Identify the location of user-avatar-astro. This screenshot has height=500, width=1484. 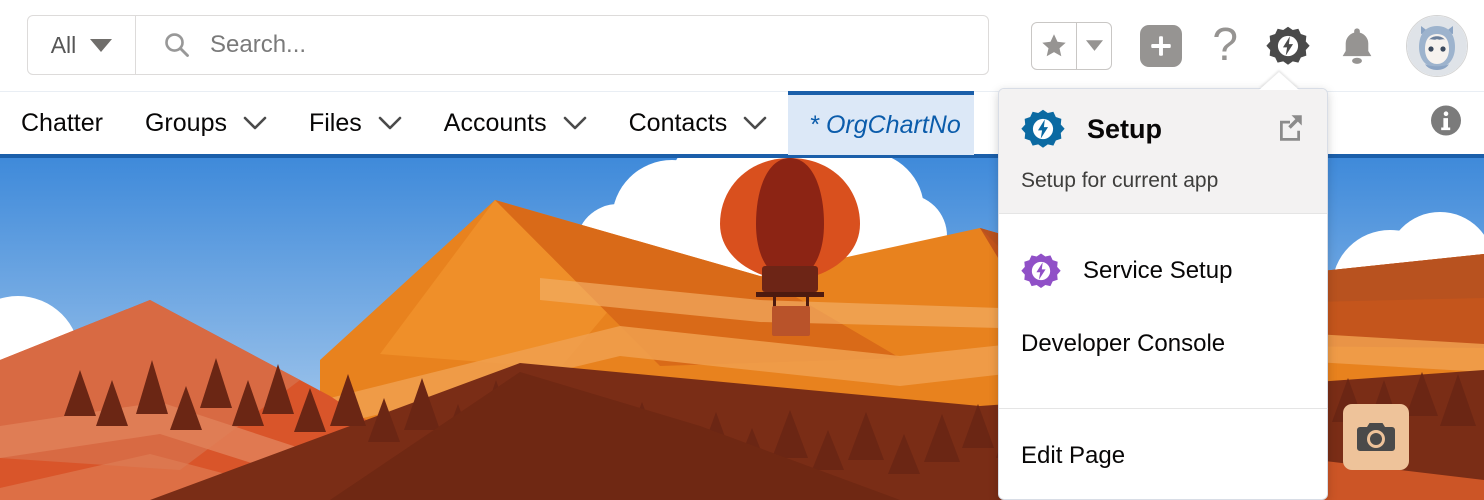
(1437, 45).